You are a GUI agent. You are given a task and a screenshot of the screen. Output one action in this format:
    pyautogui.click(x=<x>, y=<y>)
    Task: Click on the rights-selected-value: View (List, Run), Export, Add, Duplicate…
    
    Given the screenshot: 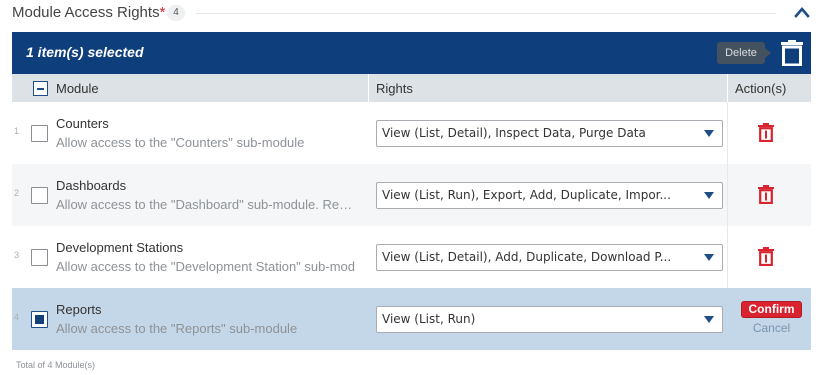 What is the action you would take?
    pyautogui.click(x=526, y=195)
    